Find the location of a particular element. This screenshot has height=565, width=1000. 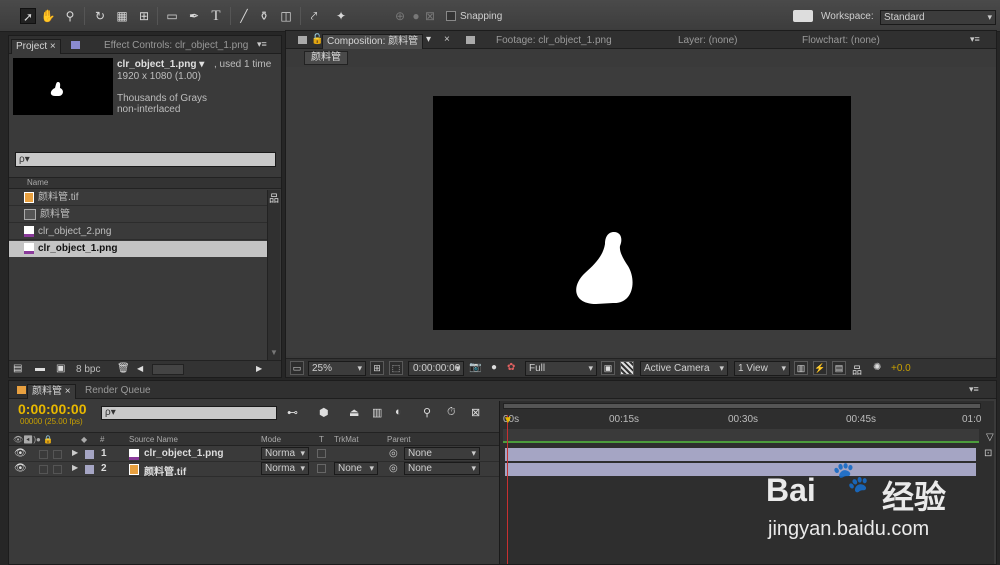

mask-visibility-icon: ⬚ is located at coordinates (396, 368).